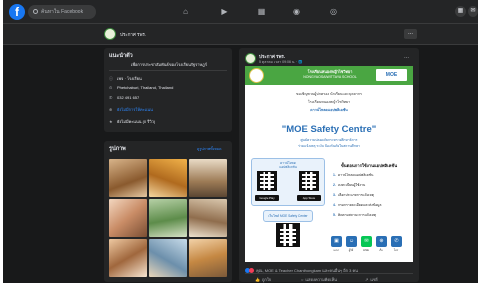 The width and height of the screenshot is (478, 287). What do you see at coordinates (309, 198) in the screenshot?
I see `app-store-badge: App Store` at bounding box center [309, 198].